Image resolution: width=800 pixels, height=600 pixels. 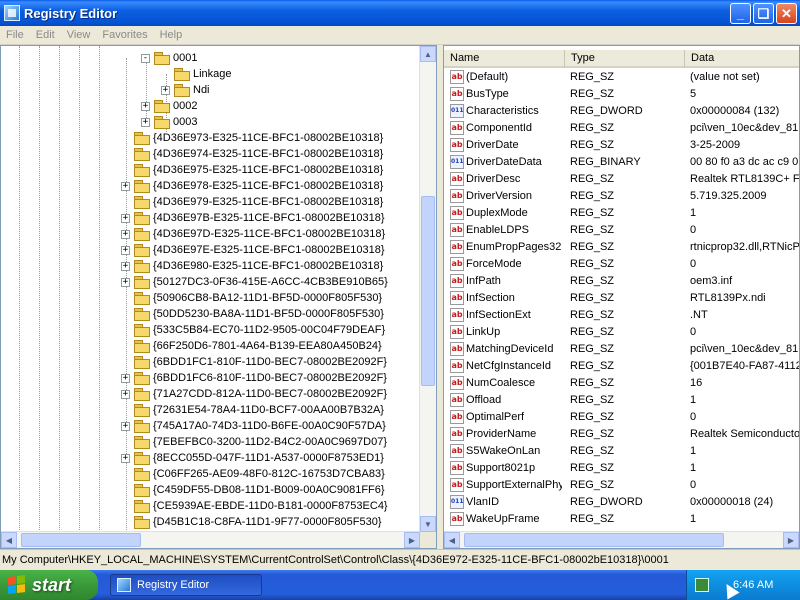 I want to click on tree-node: {533C5B84-EC70-11D2-9505-00C04F79DEAF}, so click(x=253, y=330).